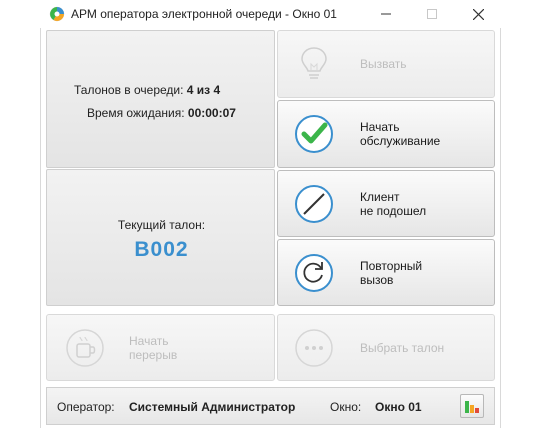 The image size is (541, 428). What do you see at coordinates (161, 249) in the screenshot?
I see `current-ticket-number: B002` at bounding box center [161, 249].